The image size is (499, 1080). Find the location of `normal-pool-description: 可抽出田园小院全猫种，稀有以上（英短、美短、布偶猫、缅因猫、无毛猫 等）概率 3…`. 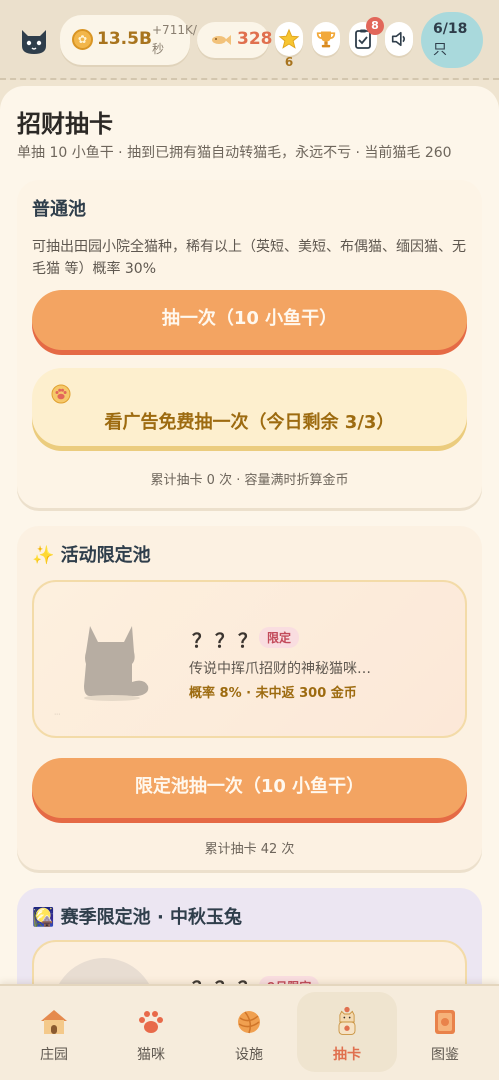

normal-pool-description: 可抽出田园小院全猫种，稀有以上（英短、美短、布偶猫、缅因猫、无毛猫 等）概率 3… is located at coordinates (249, 258).